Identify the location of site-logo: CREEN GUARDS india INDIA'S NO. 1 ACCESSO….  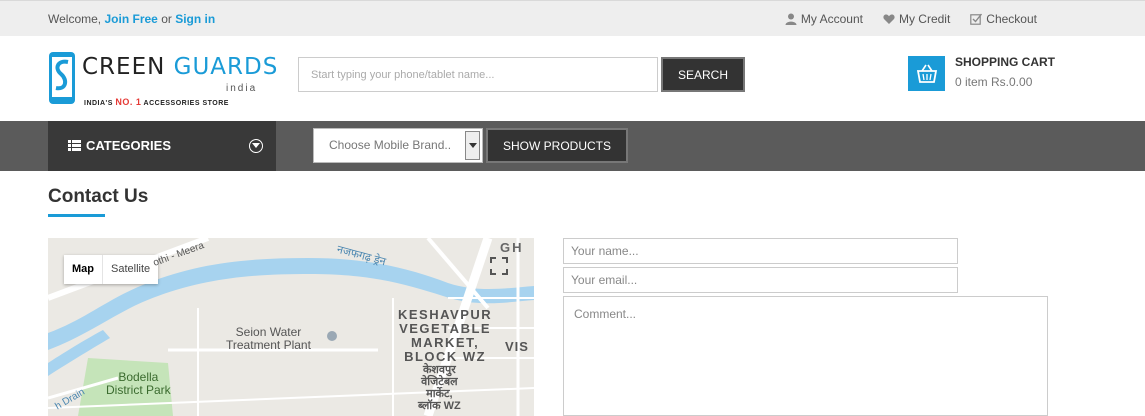
(163, 79).